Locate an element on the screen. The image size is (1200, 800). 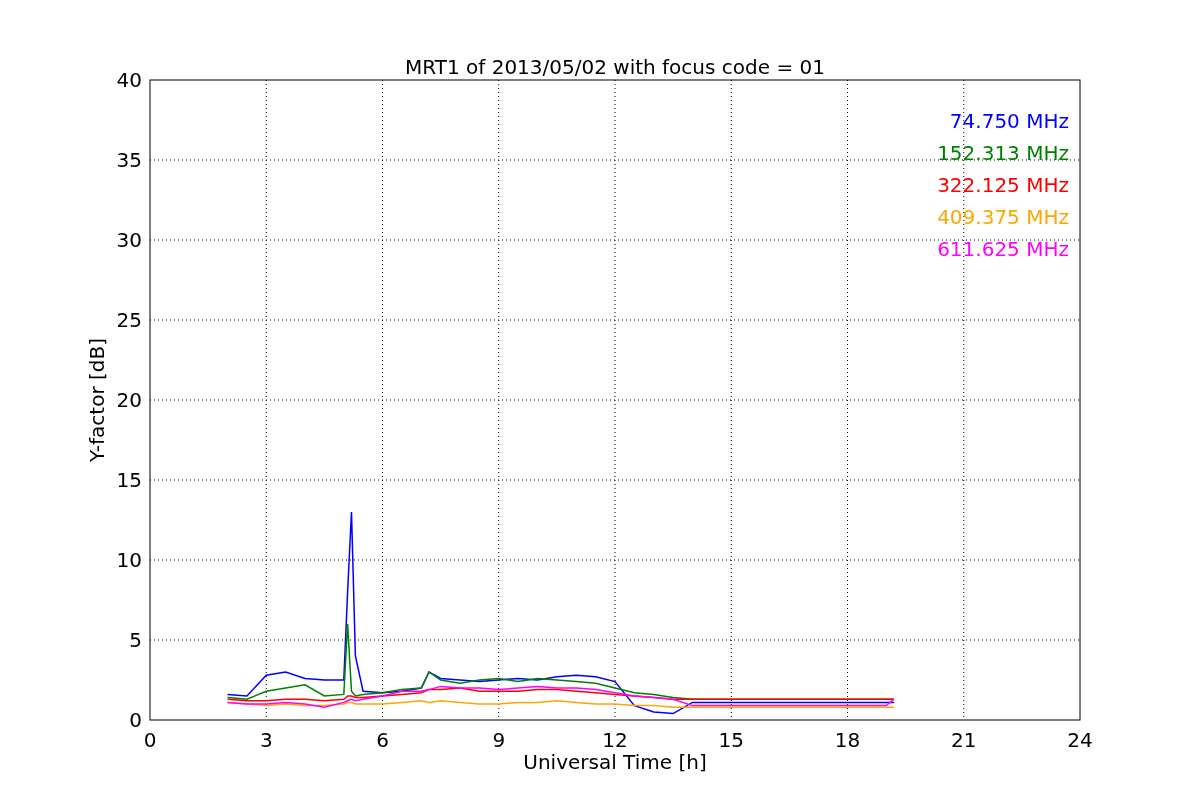
legend-label: 322.125 MHz is located at coordinates (1003, 185).